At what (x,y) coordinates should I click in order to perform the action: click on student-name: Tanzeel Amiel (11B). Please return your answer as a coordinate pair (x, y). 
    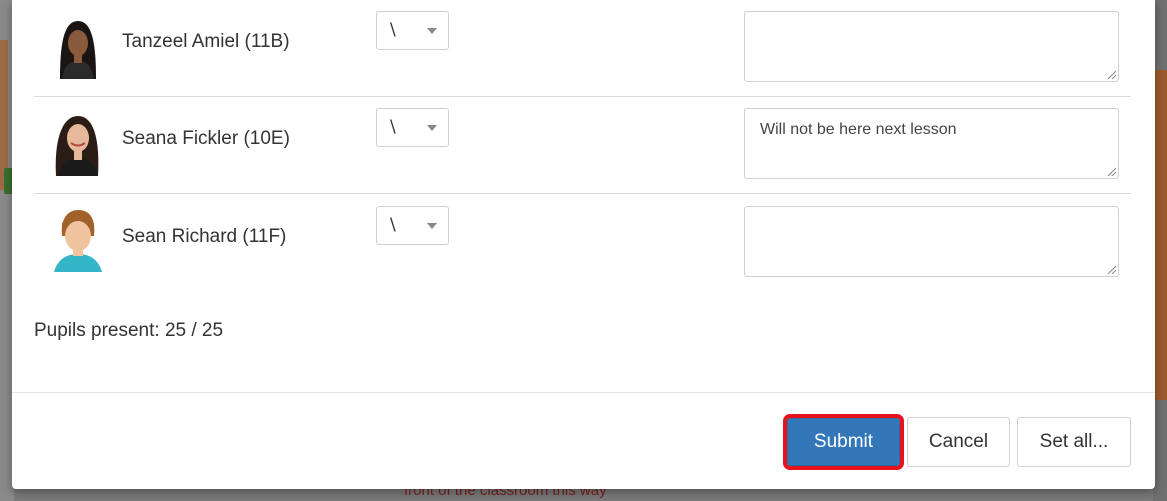
    Looking at the image, I should click on (206, 41).